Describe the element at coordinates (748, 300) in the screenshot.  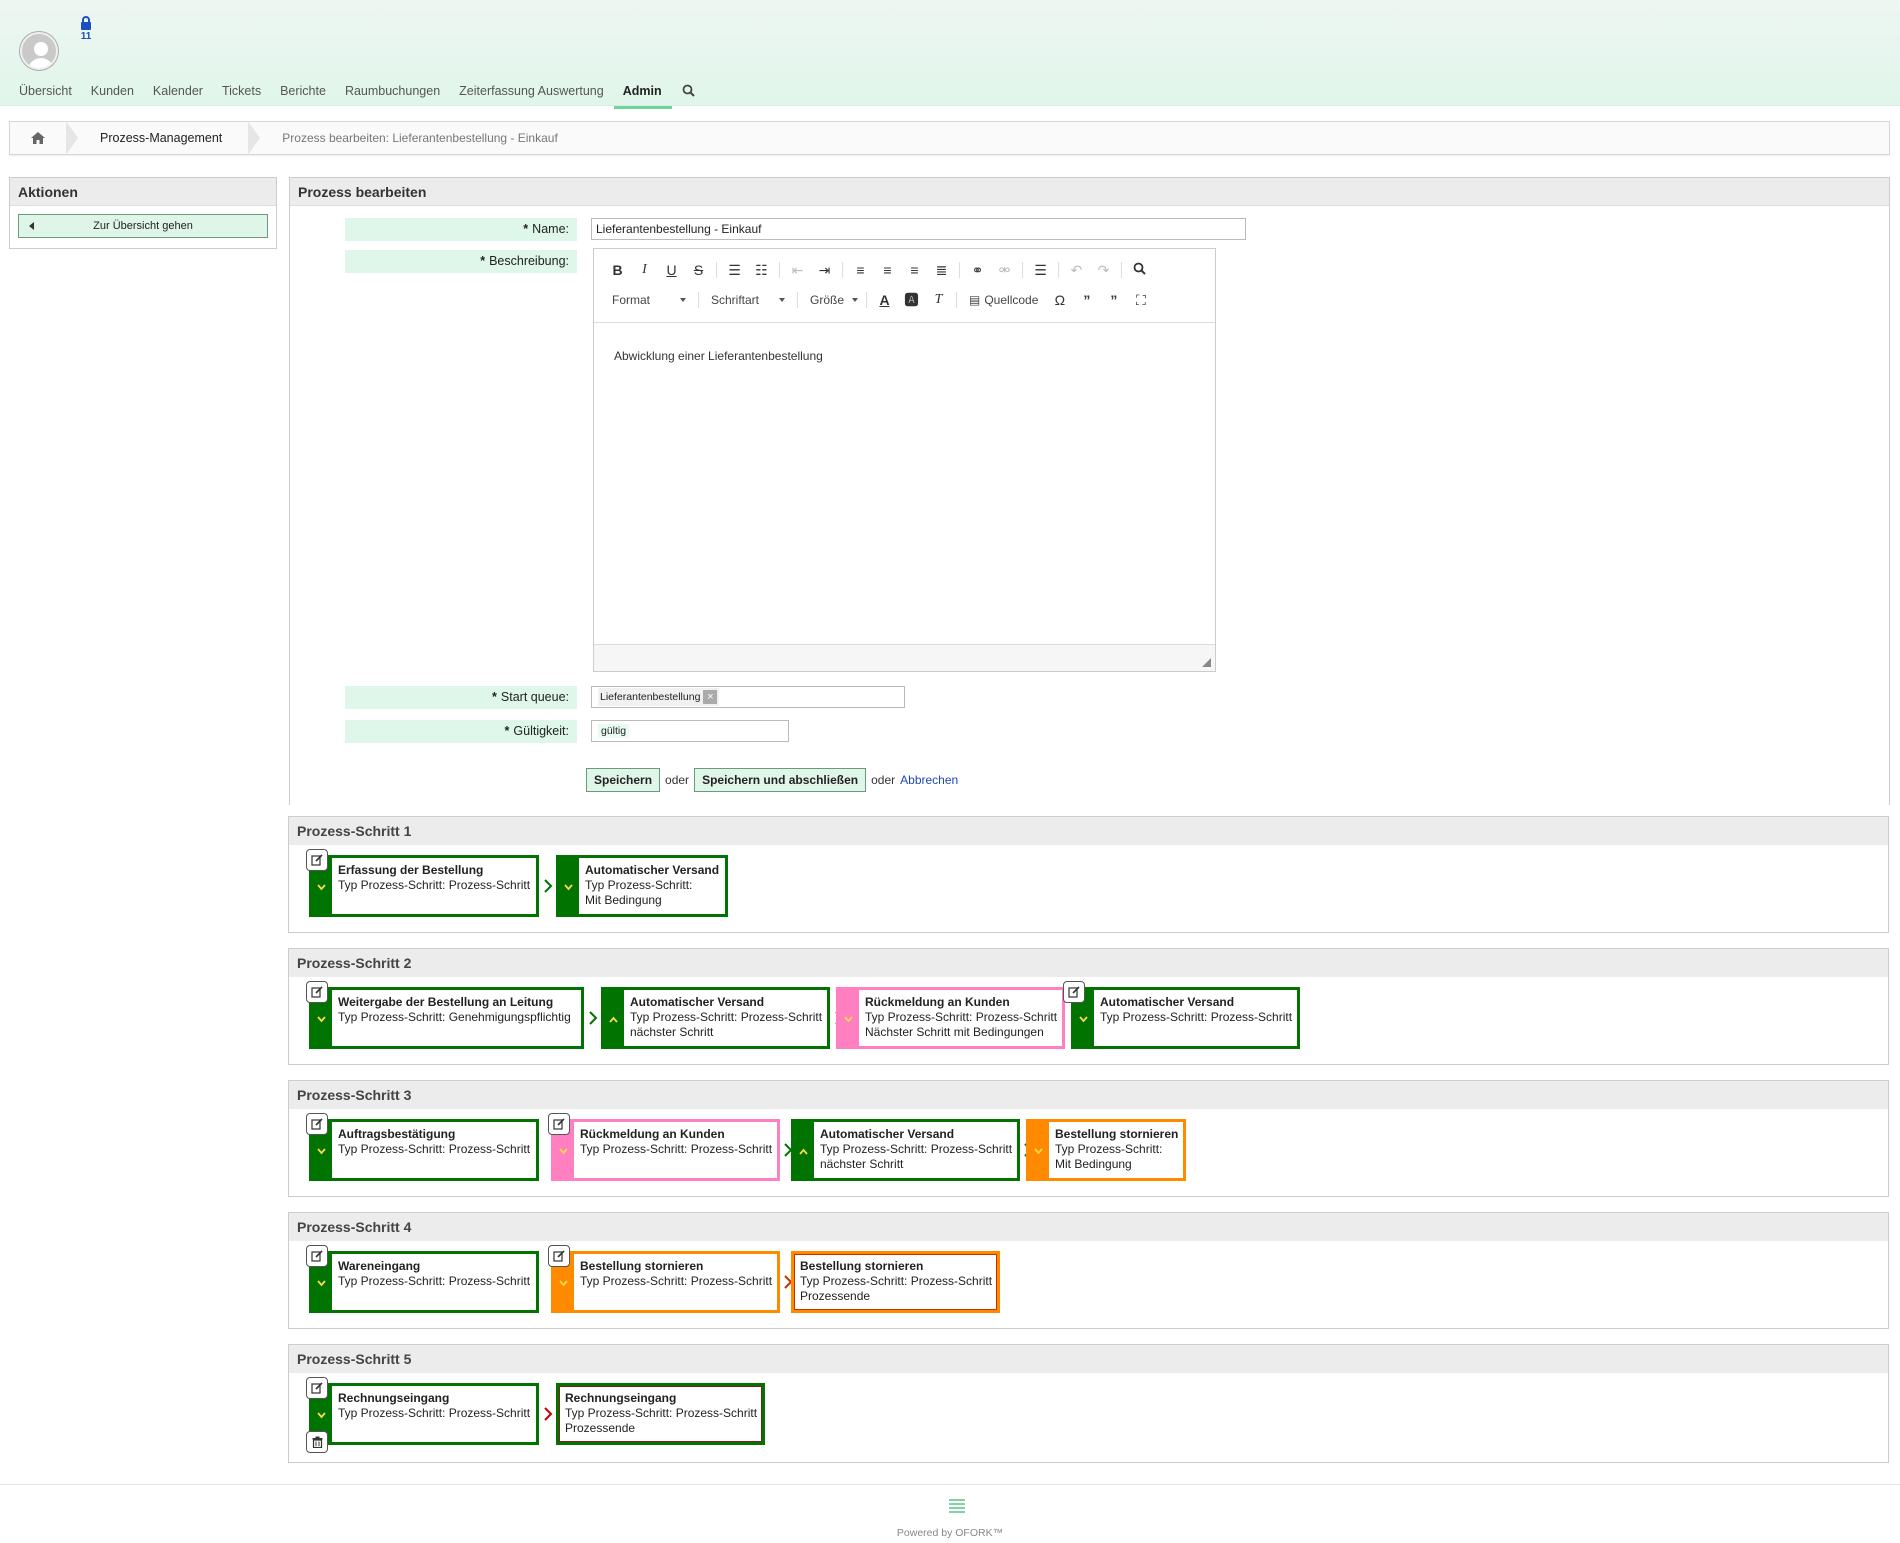
I see `font-dropdown: Schriftart` at that location.